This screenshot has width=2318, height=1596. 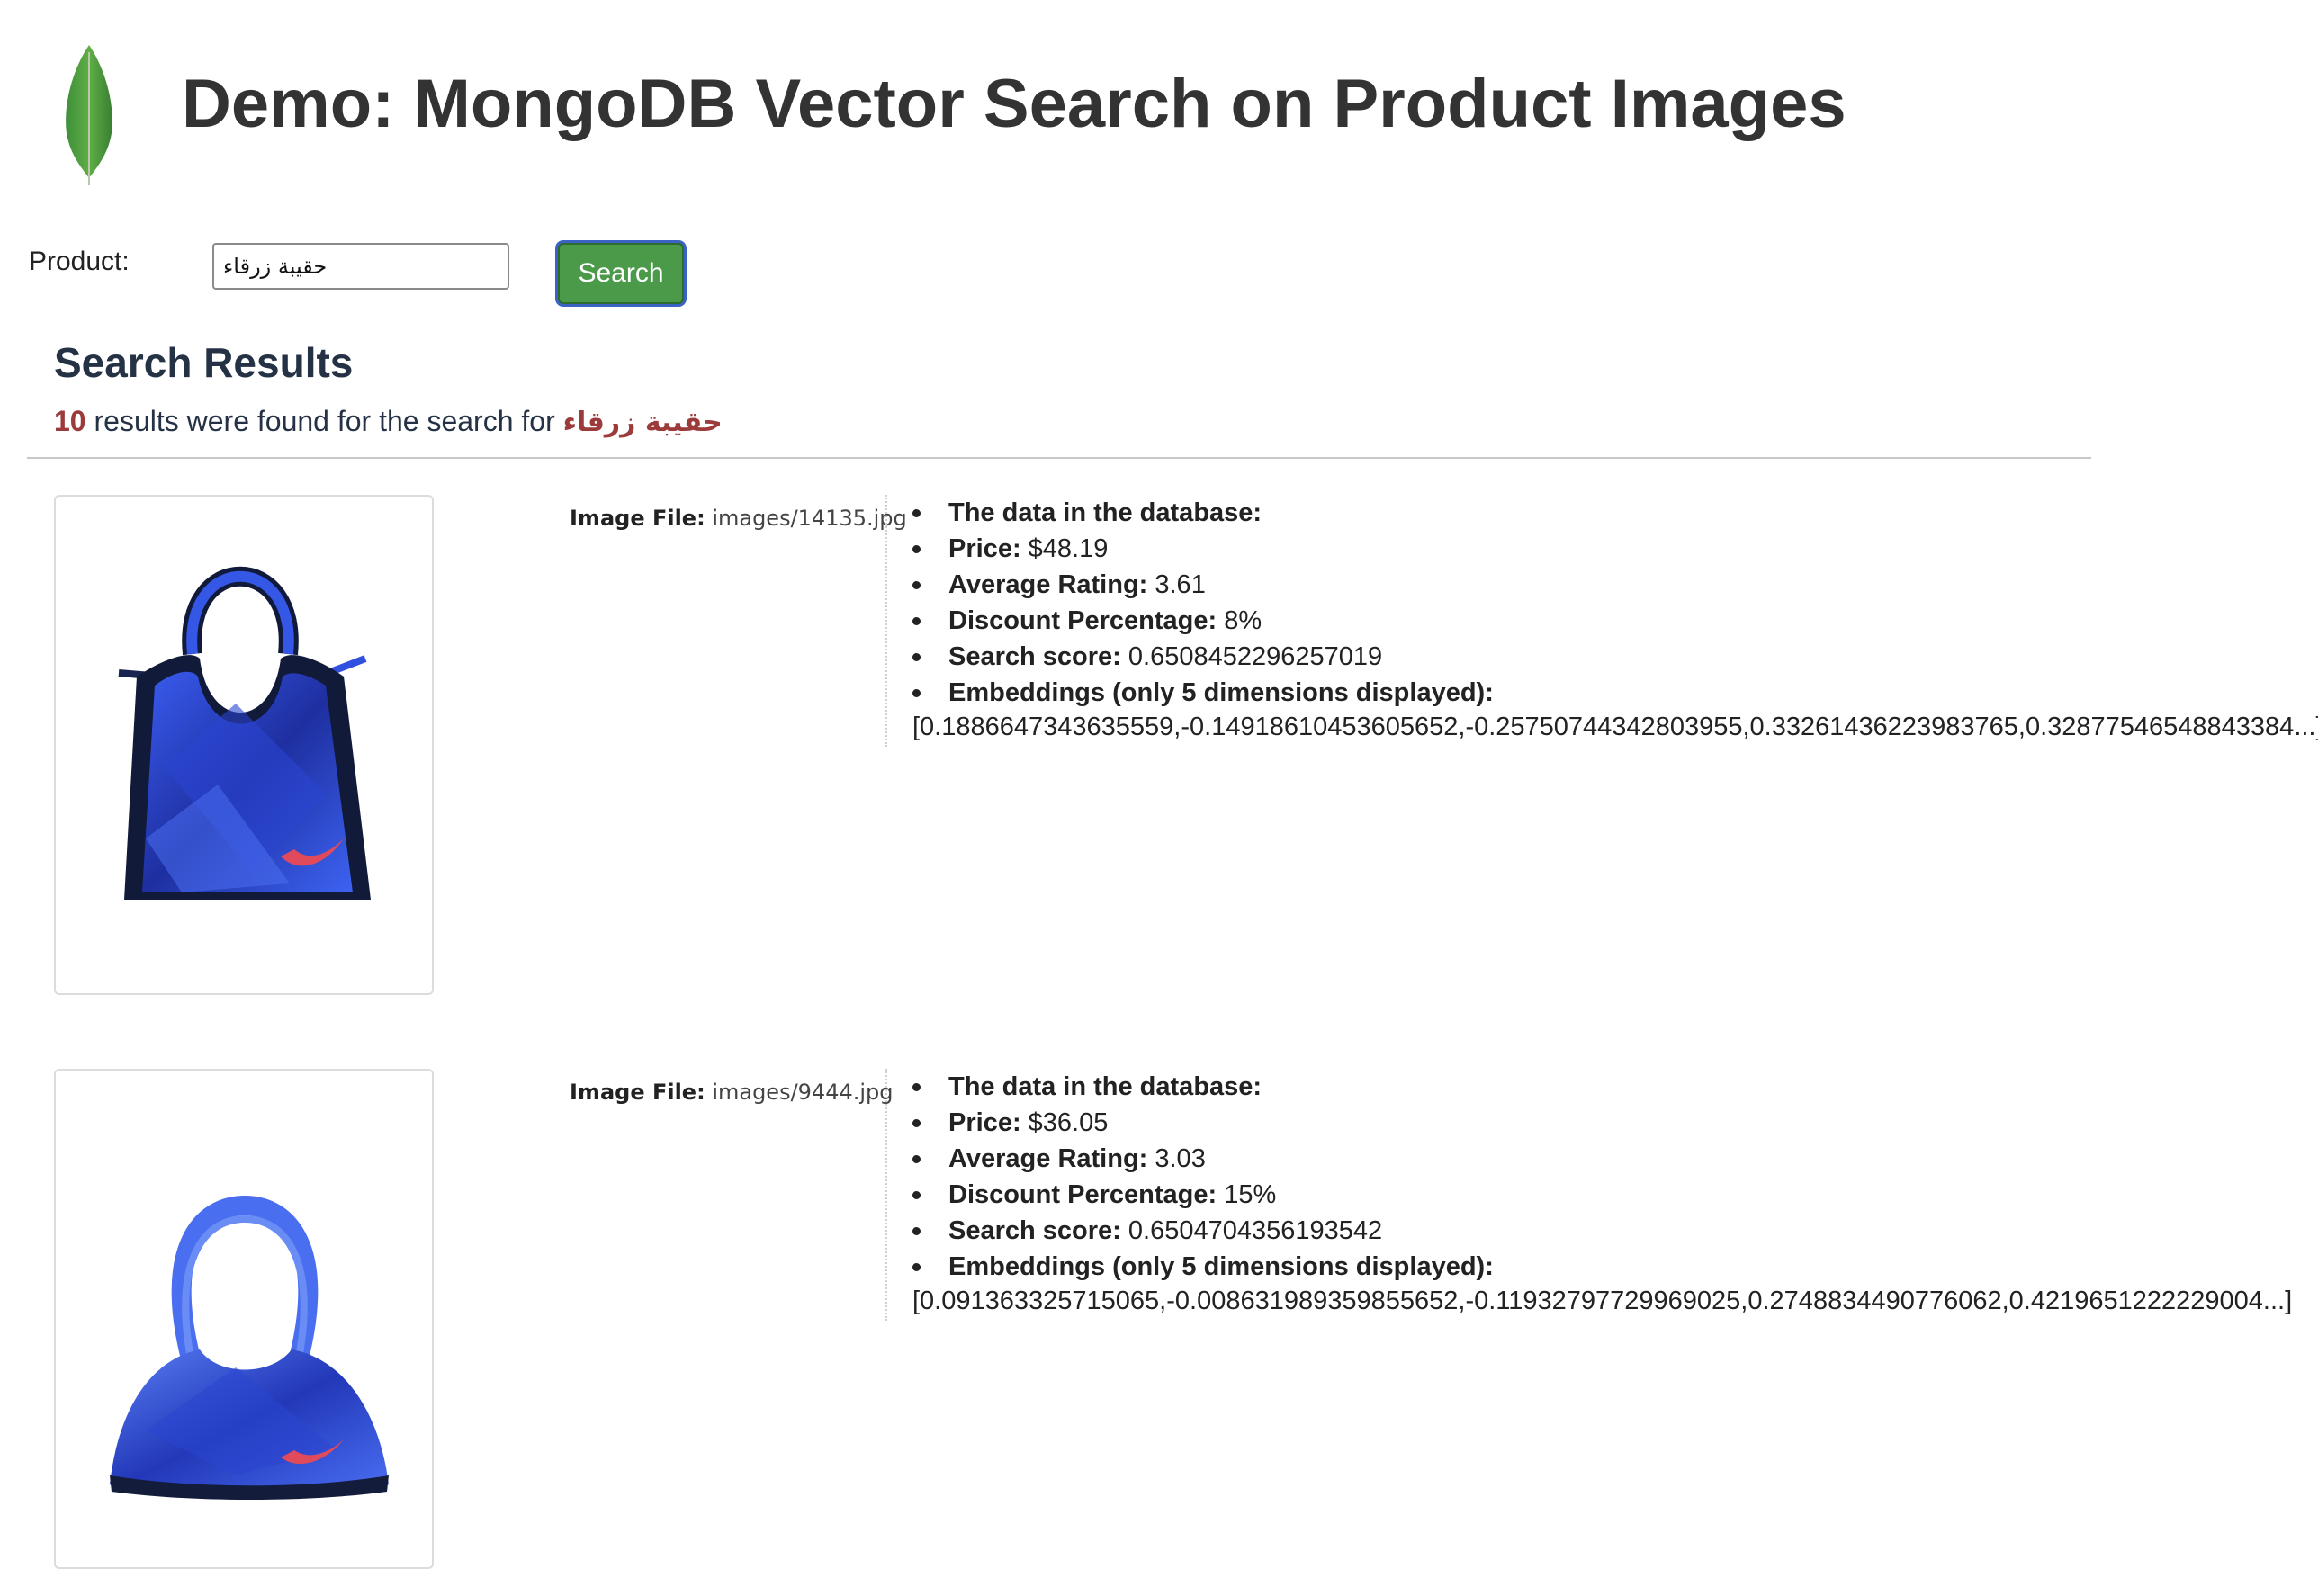 I want to click on search-query: حقيبة زرقاء, so click(x=643, y=422).